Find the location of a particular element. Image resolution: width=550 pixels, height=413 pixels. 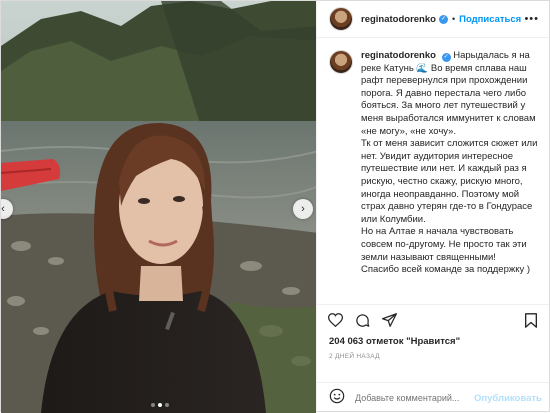

heart-icon is located at coordinates (335, 320).